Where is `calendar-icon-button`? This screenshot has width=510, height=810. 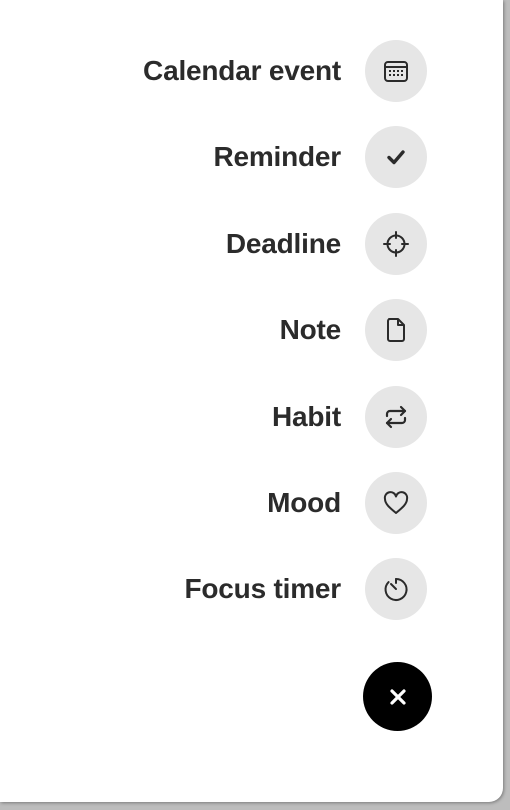 calendar-icon-button is located at coordinates (396, 71).